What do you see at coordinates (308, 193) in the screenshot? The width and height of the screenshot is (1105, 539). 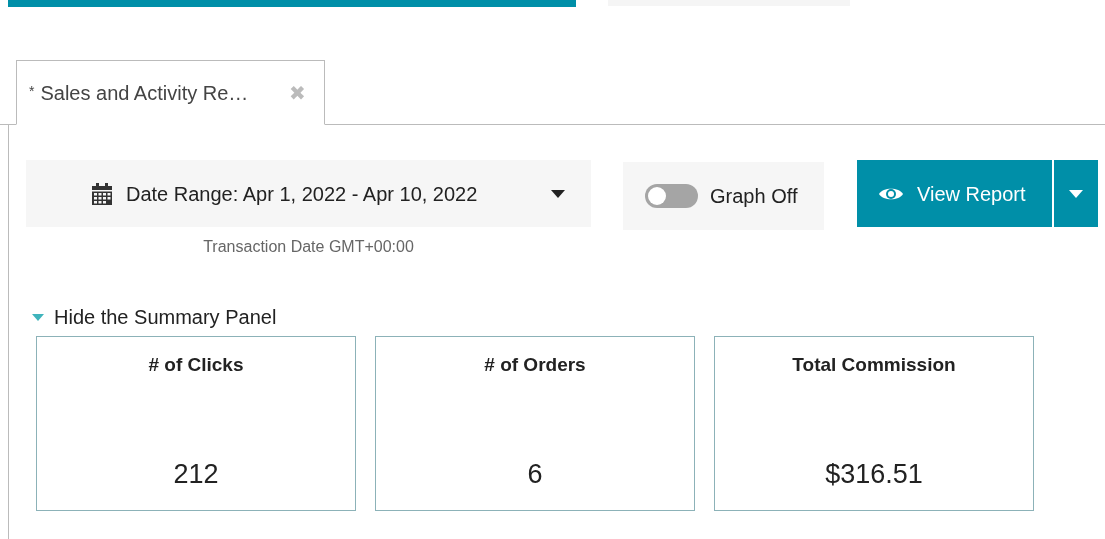 I see `date-range-dropdown: Date Range: Apr 1, 2022 - Apr 10, 2022` at bounding box center [308, 193].